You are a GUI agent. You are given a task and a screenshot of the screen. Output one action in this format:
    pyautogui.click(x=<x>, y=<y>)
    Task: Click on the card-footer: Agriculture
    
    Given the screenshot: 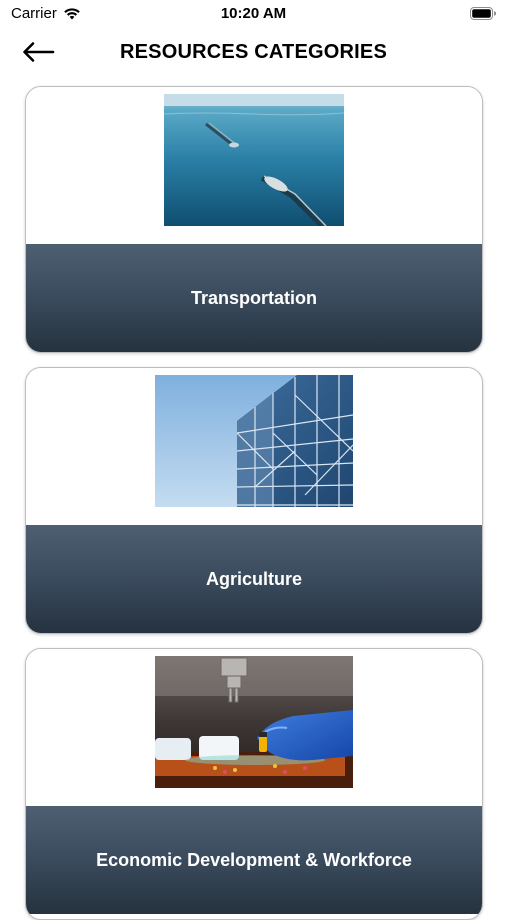 What is the action you would take?
    pyautogui.click(x=254, y=579)
    